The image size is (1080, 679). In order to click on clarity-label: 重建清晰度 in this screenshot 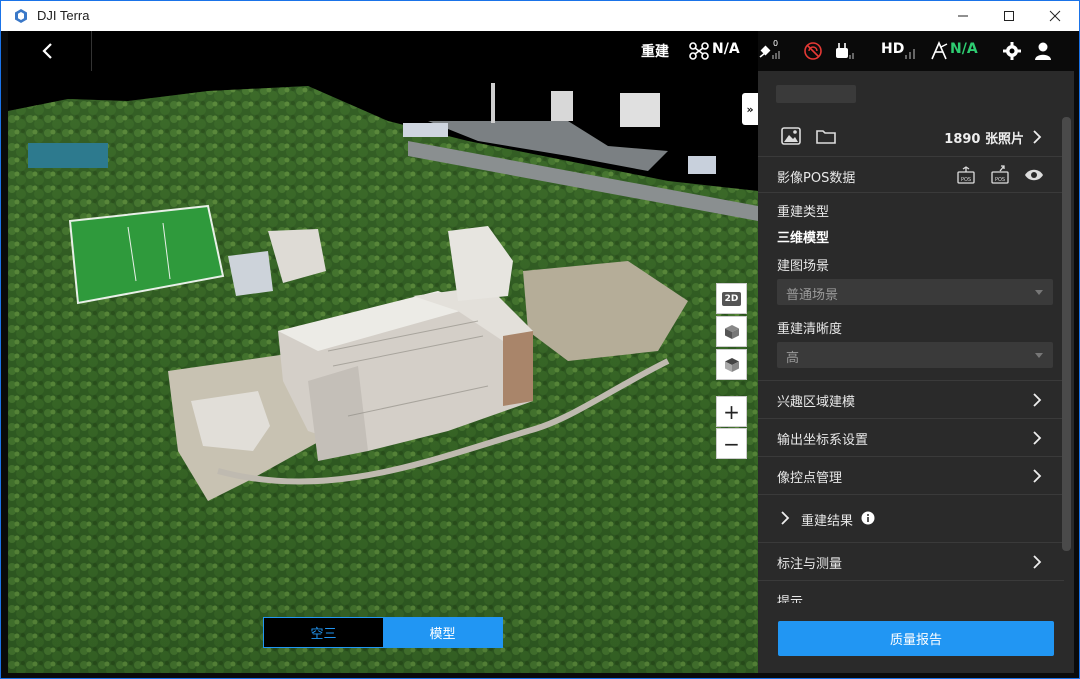, I will do `click(810, 329)`.